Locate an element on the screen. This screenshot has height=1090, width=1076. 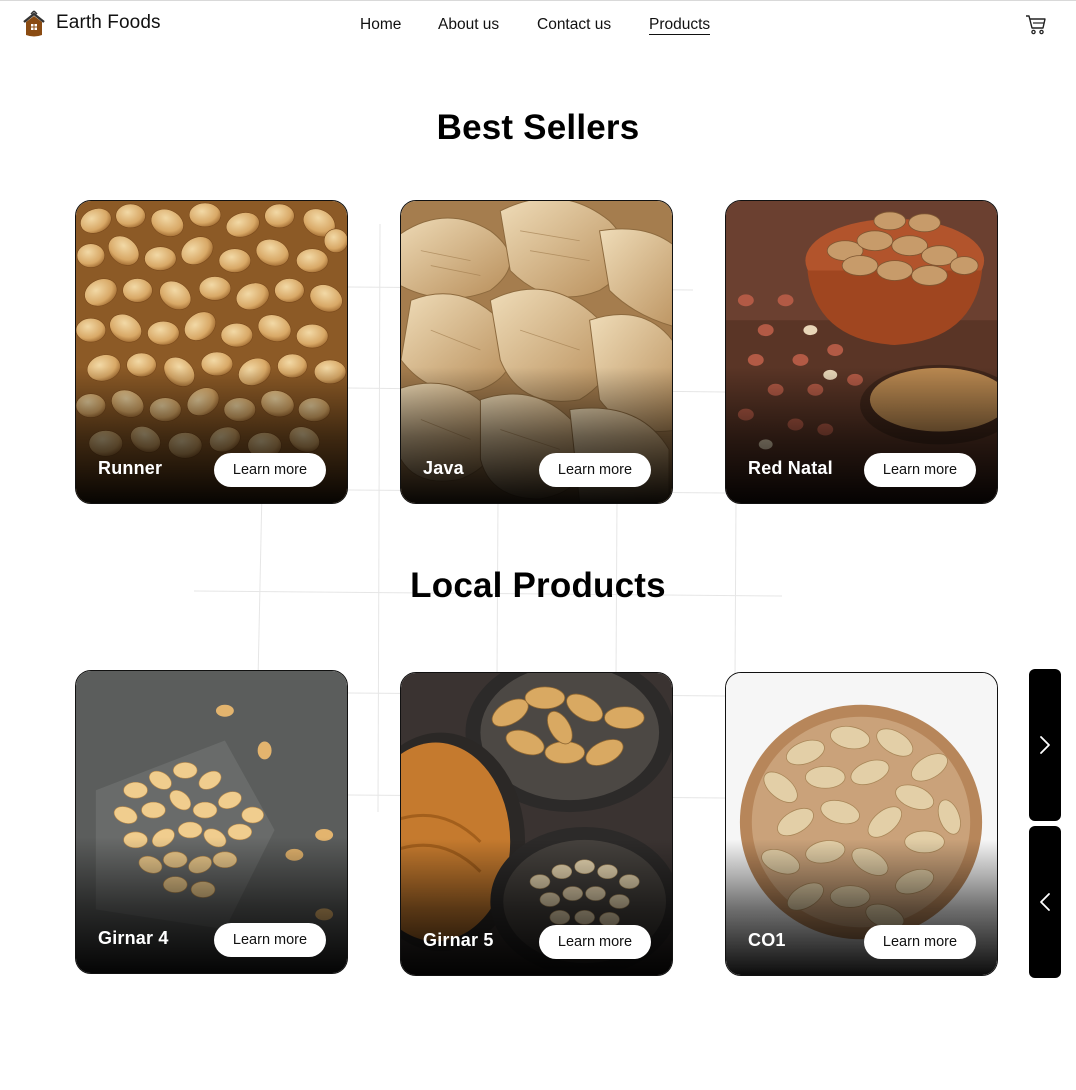
house-logo-icon is located at coordinates (34, 23).